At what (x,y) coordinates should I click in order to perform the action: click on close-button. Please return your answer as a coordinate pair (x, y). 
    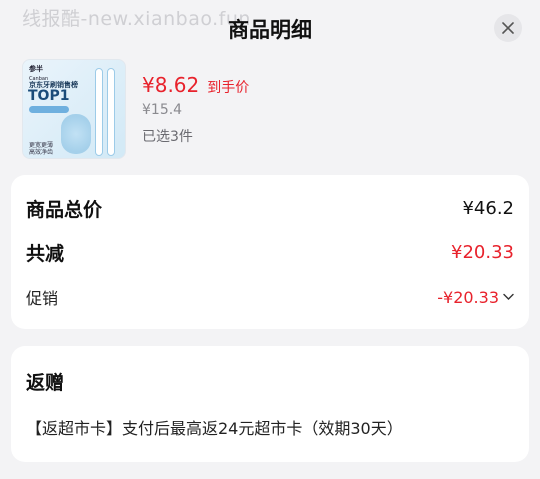
    Looking at the image, I should click on (508, 28).